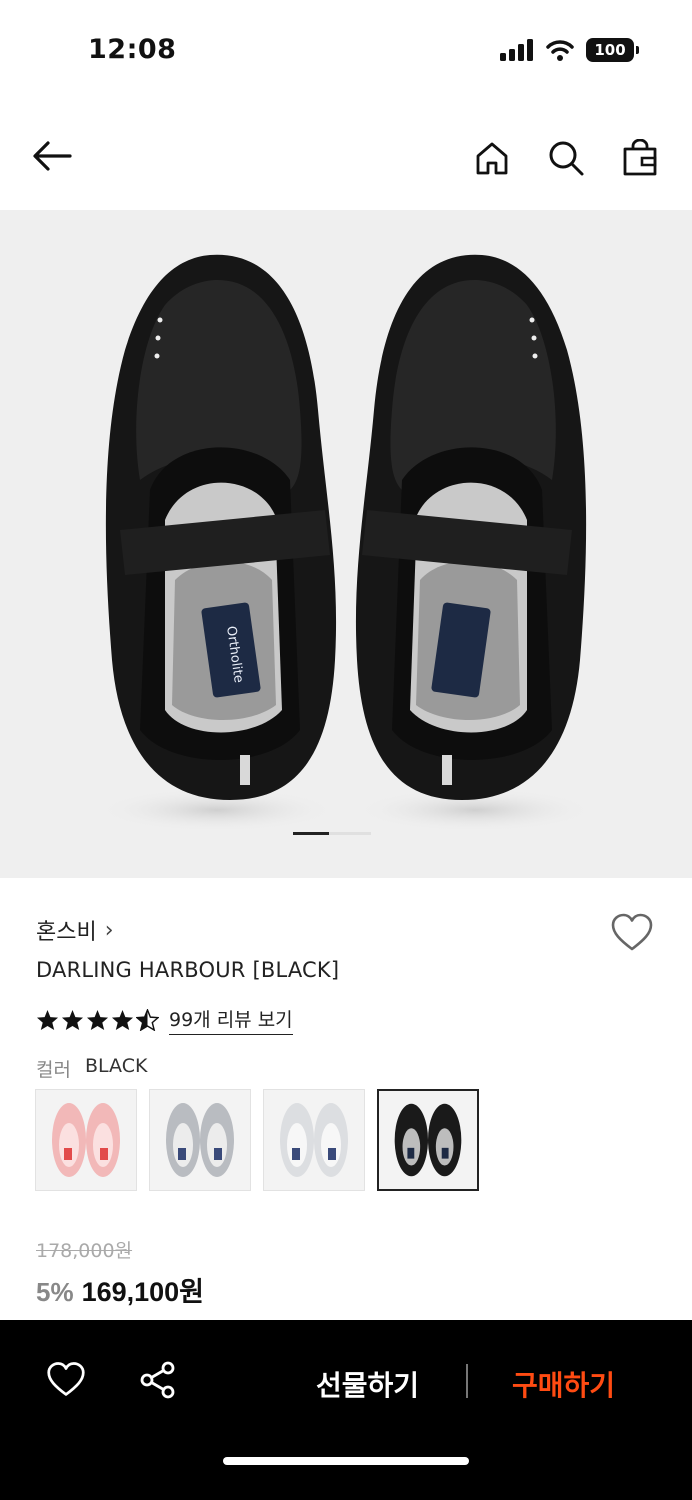 The image size is (692, 1500). What do you see at coordinates (84, 1251) in the screenshot?
I see `original-price: 178,000원` at bounding box center [84, 1251].